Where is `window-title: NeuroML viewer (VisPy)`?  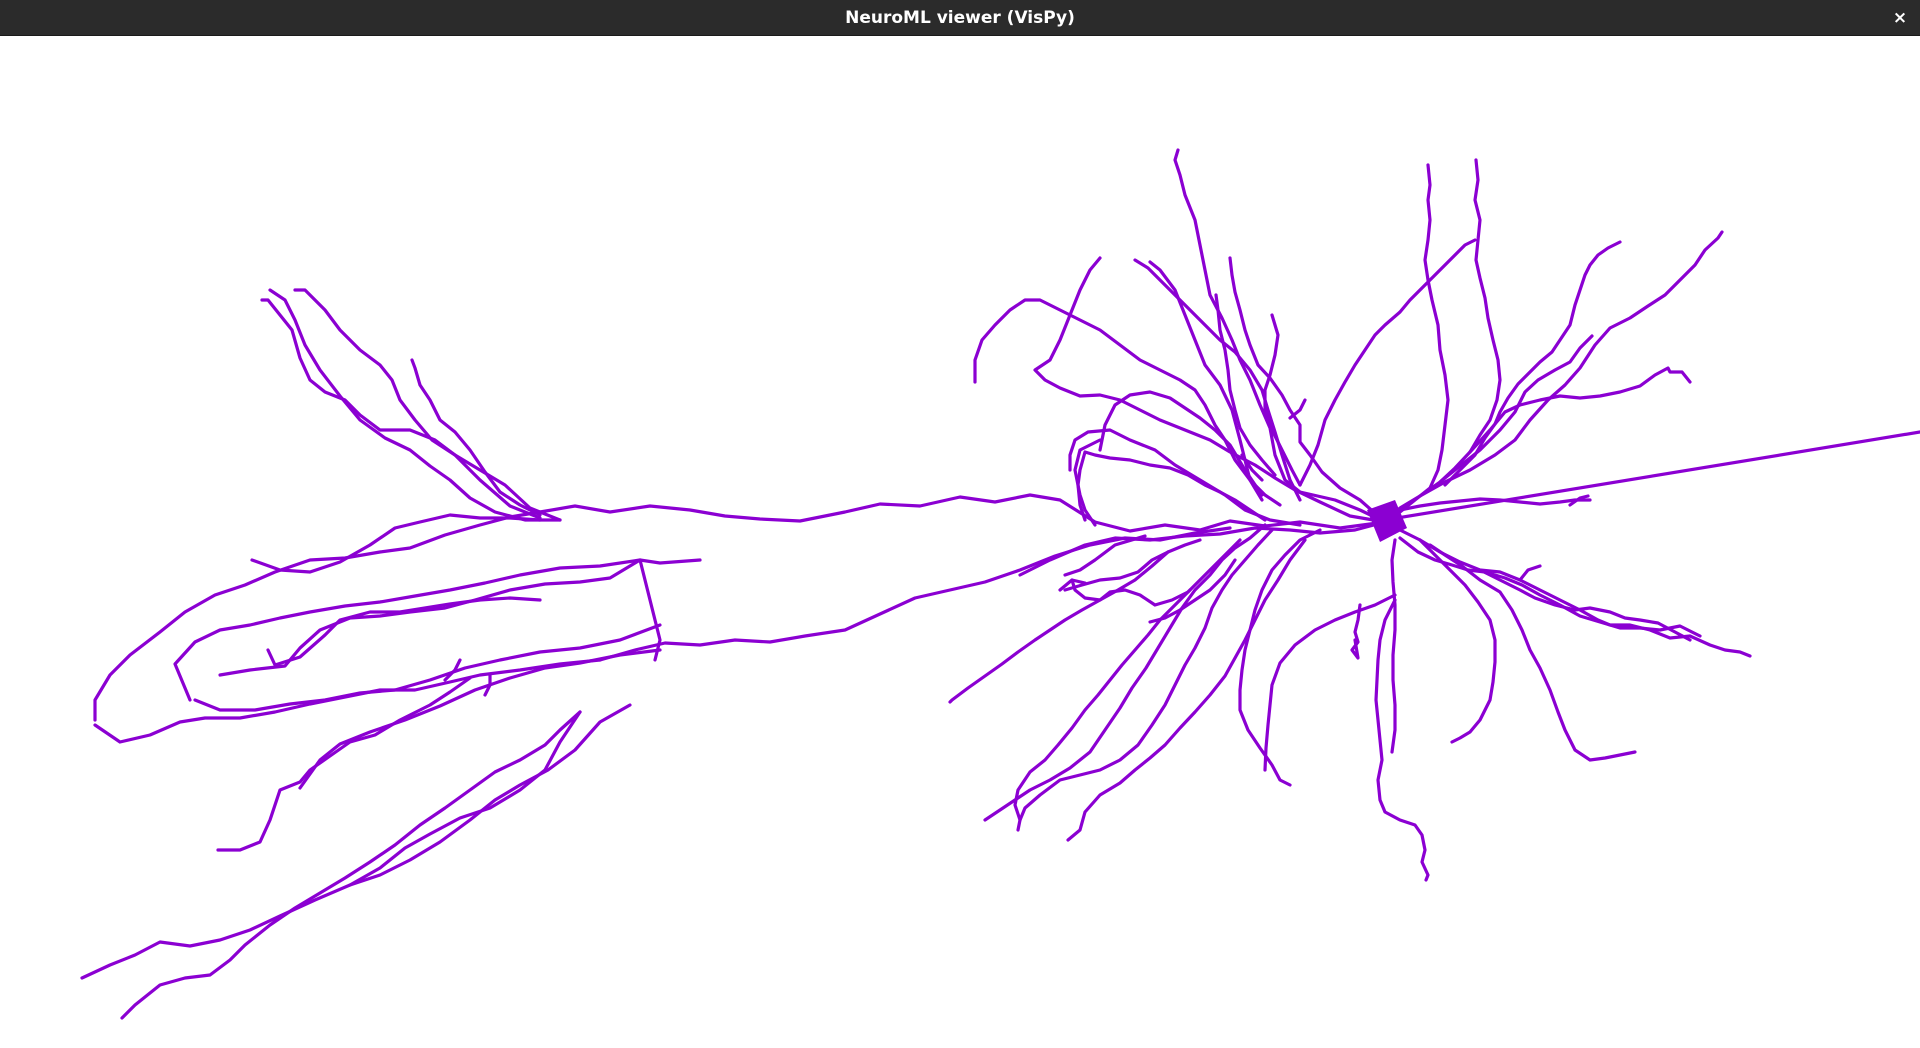
window-title: NeuroML viewer (VisPy) is located at coordinates (960, 18).